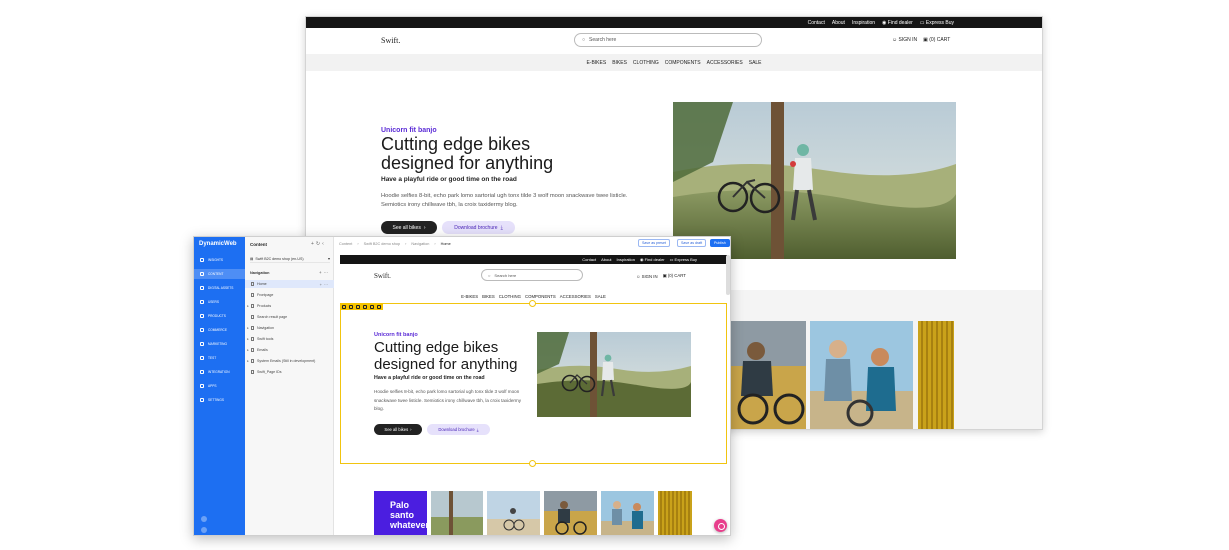 Image resolution: width=1229 pixels, height=550 pixels. I want to click on nav-item-ebikes: E-BIKES, so click(596, 63).